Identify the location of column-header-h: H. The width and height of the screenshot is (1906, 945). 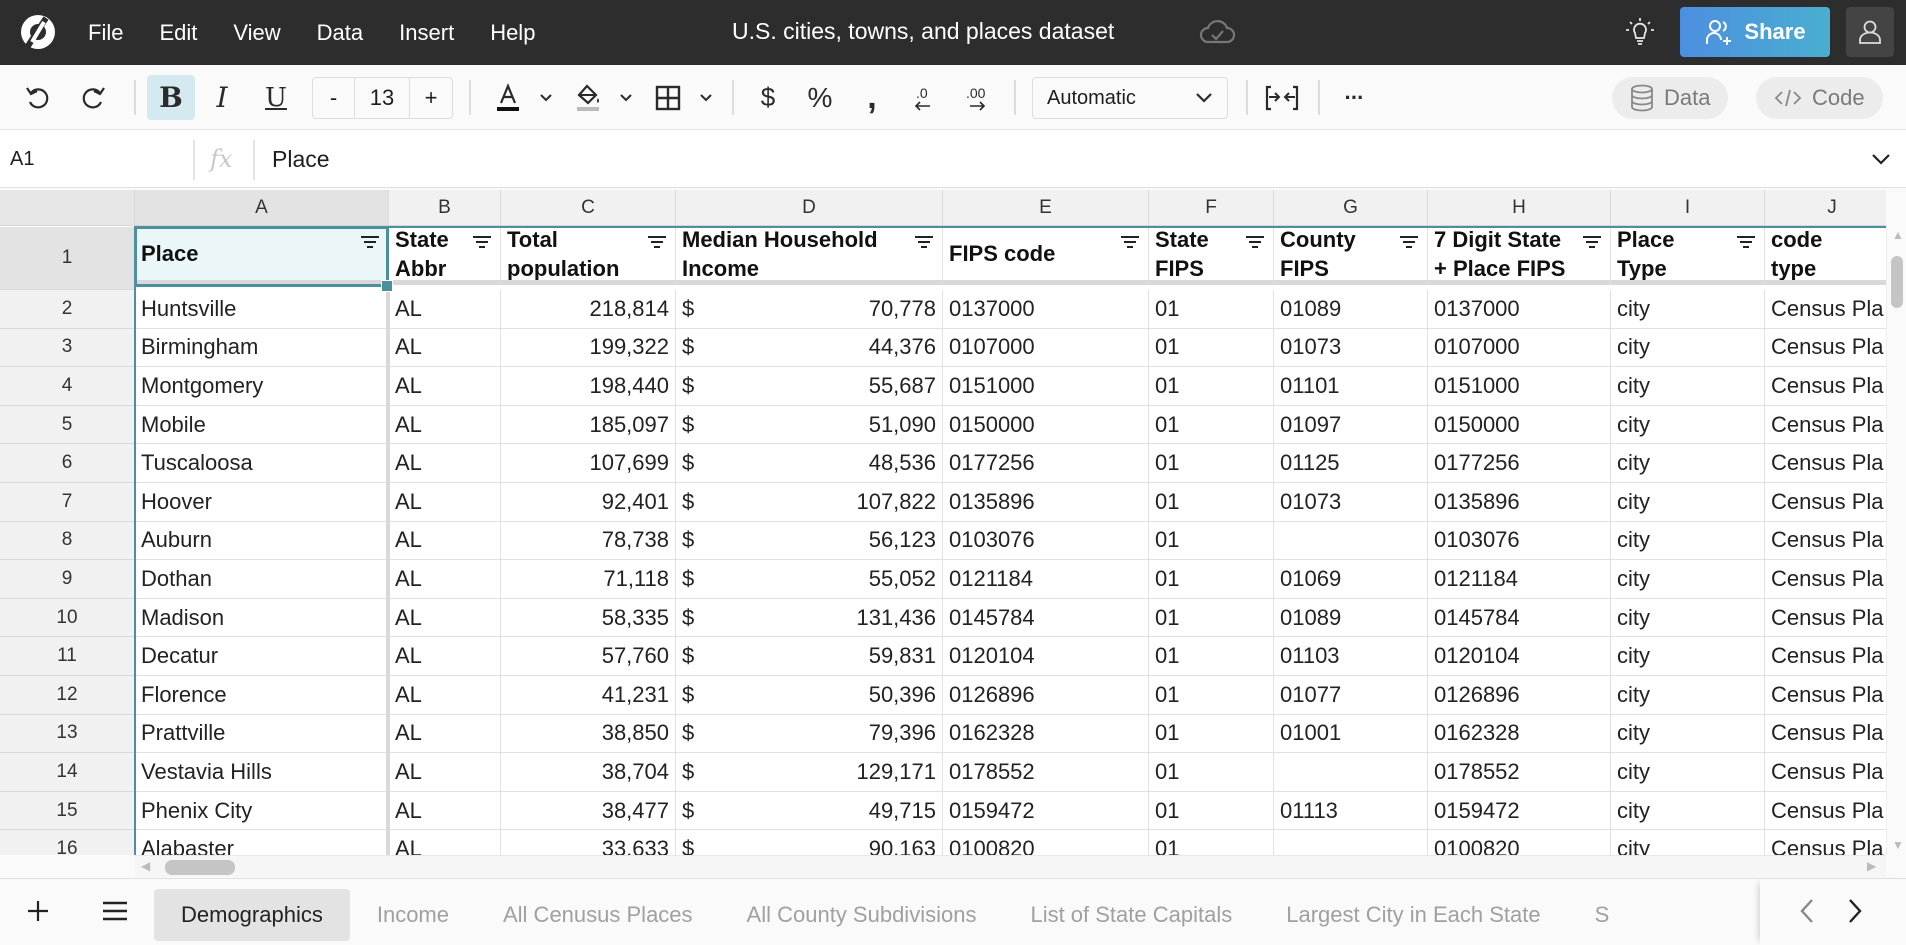
(1519, 208).